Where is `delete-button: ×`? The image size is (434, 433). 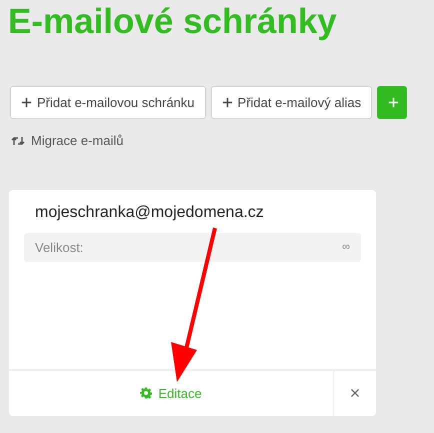
delete-button: × is located at coordinates (354, 393).